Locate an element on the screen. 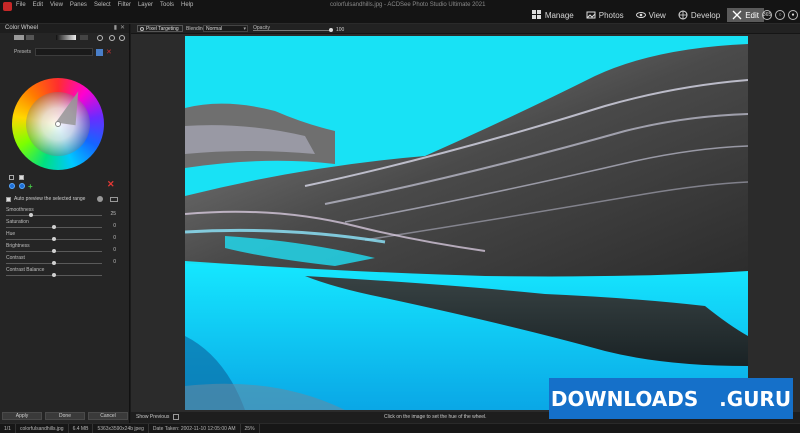 This screenshot has height=433, width=800. opacity-slider-thumb is located at coordinates (331, 30).